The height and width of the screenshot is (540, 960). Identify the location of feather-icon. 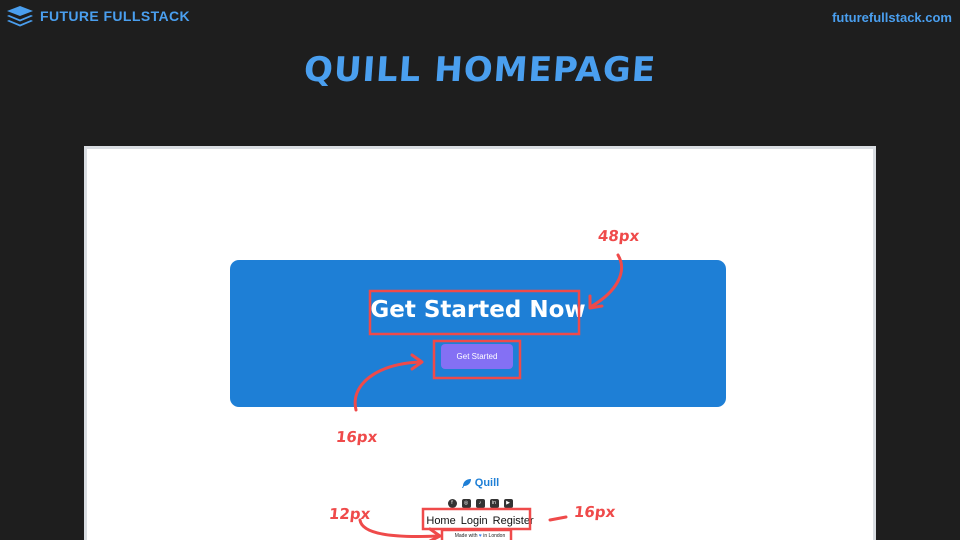
(466, 483).